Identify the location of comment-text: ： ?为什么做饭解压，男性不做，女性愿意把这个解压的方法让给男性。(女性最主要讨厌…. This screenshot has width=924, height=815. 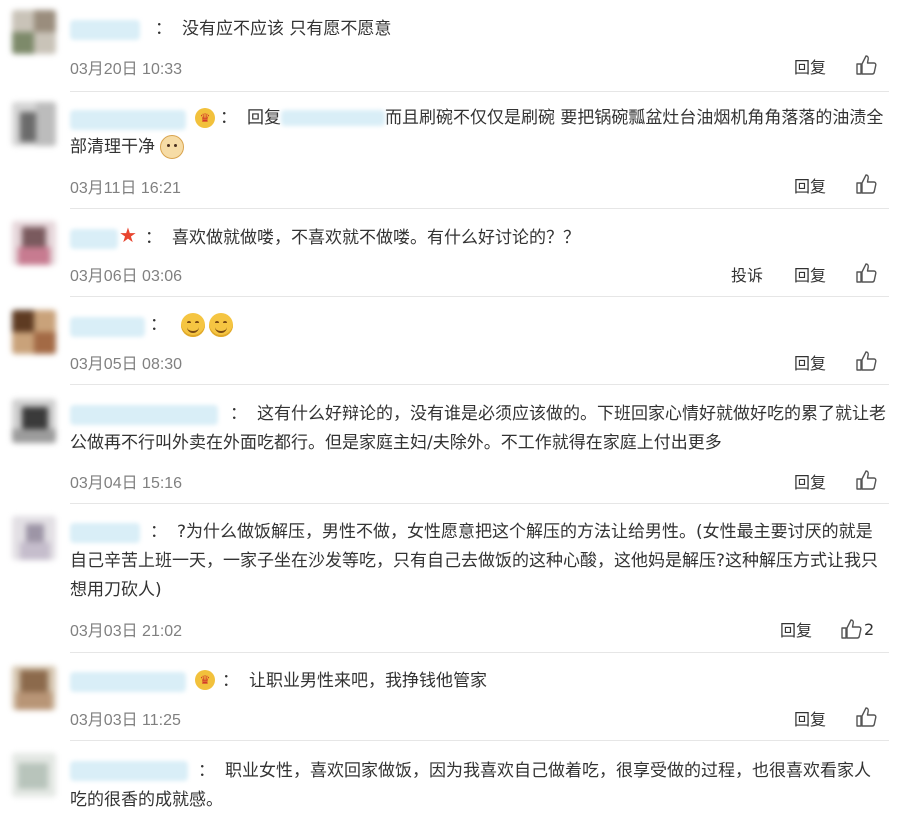
(478, 561).